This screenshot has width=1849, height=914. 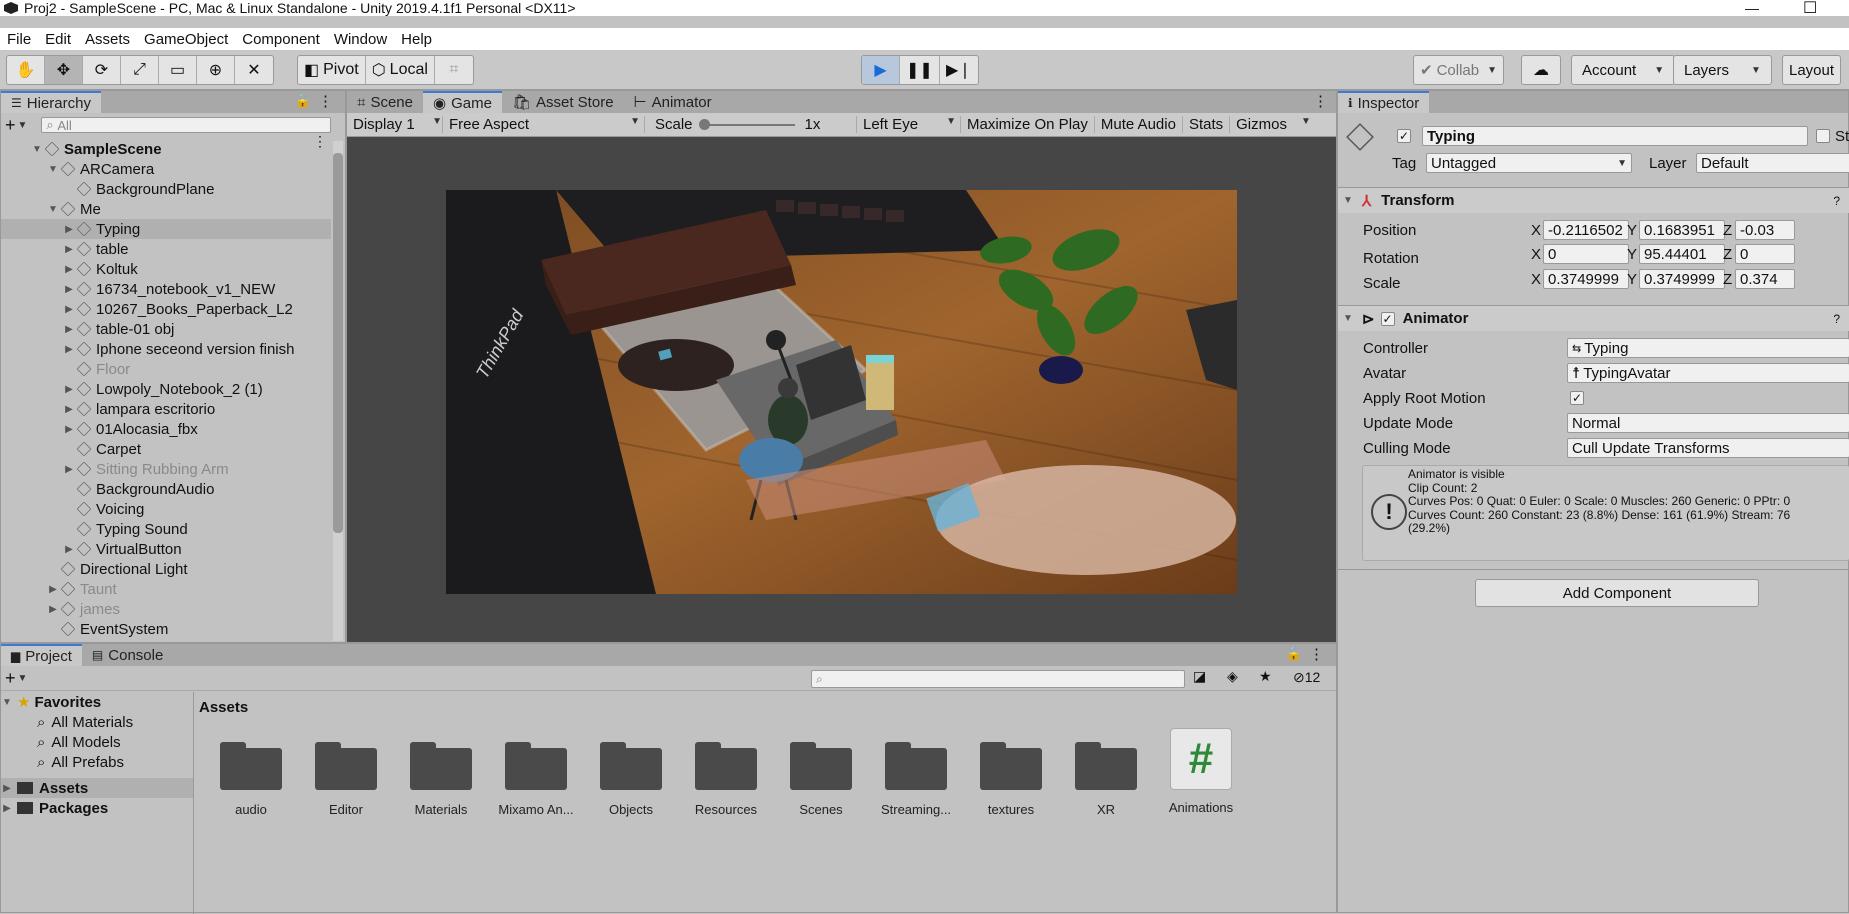 What do you see at coordinates (325, 101) in the screenshot?
I see `kebab-menu-icon: ⋮` at bounding box center [325, 101].